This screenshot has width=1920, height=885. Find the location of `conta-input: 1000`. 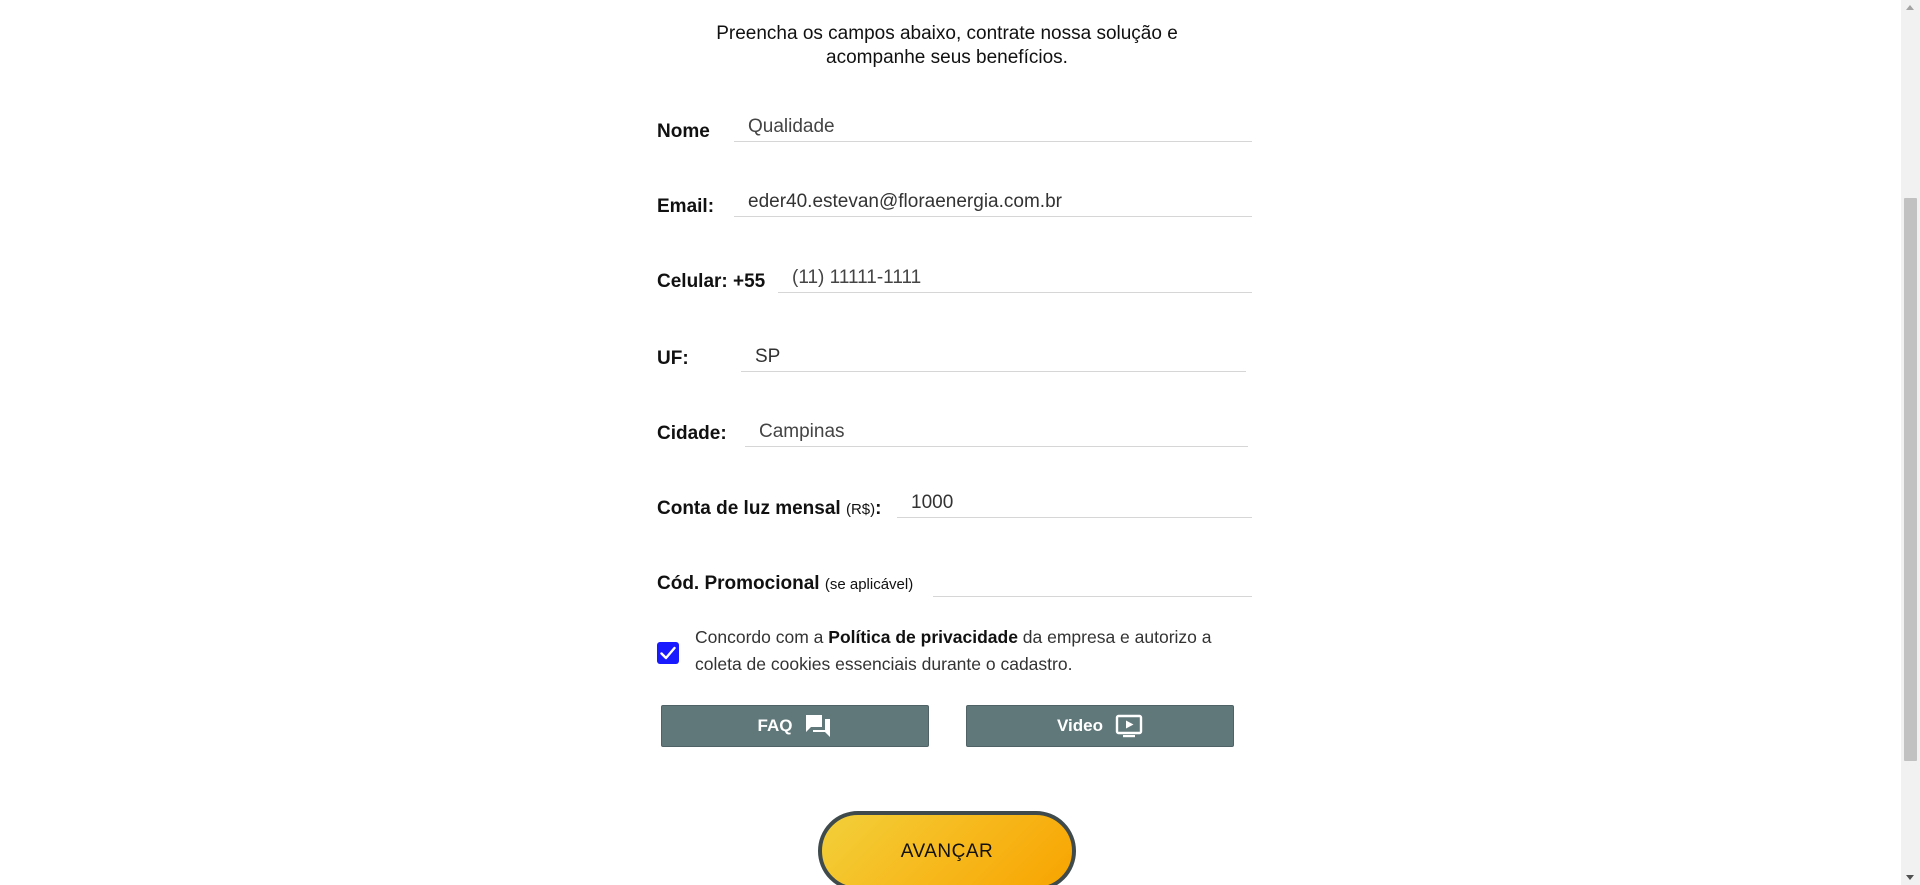

conta-input: 1000 is located at coordinates (1074, 504).